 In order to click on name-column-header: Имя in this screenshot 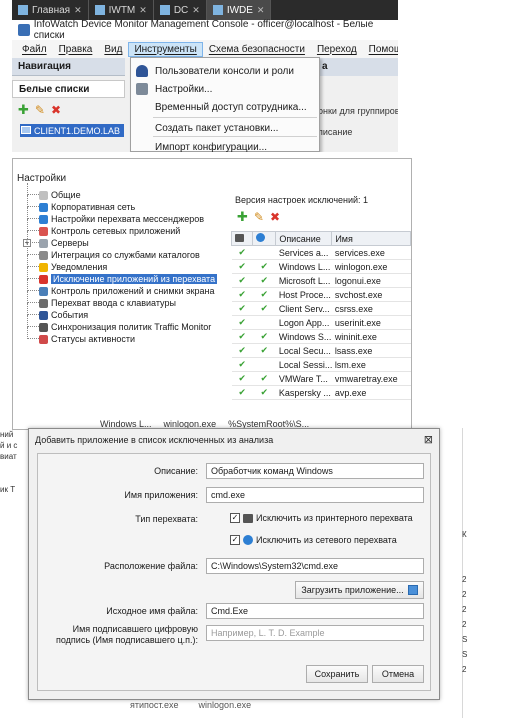, I will do `click(371, 238)`.